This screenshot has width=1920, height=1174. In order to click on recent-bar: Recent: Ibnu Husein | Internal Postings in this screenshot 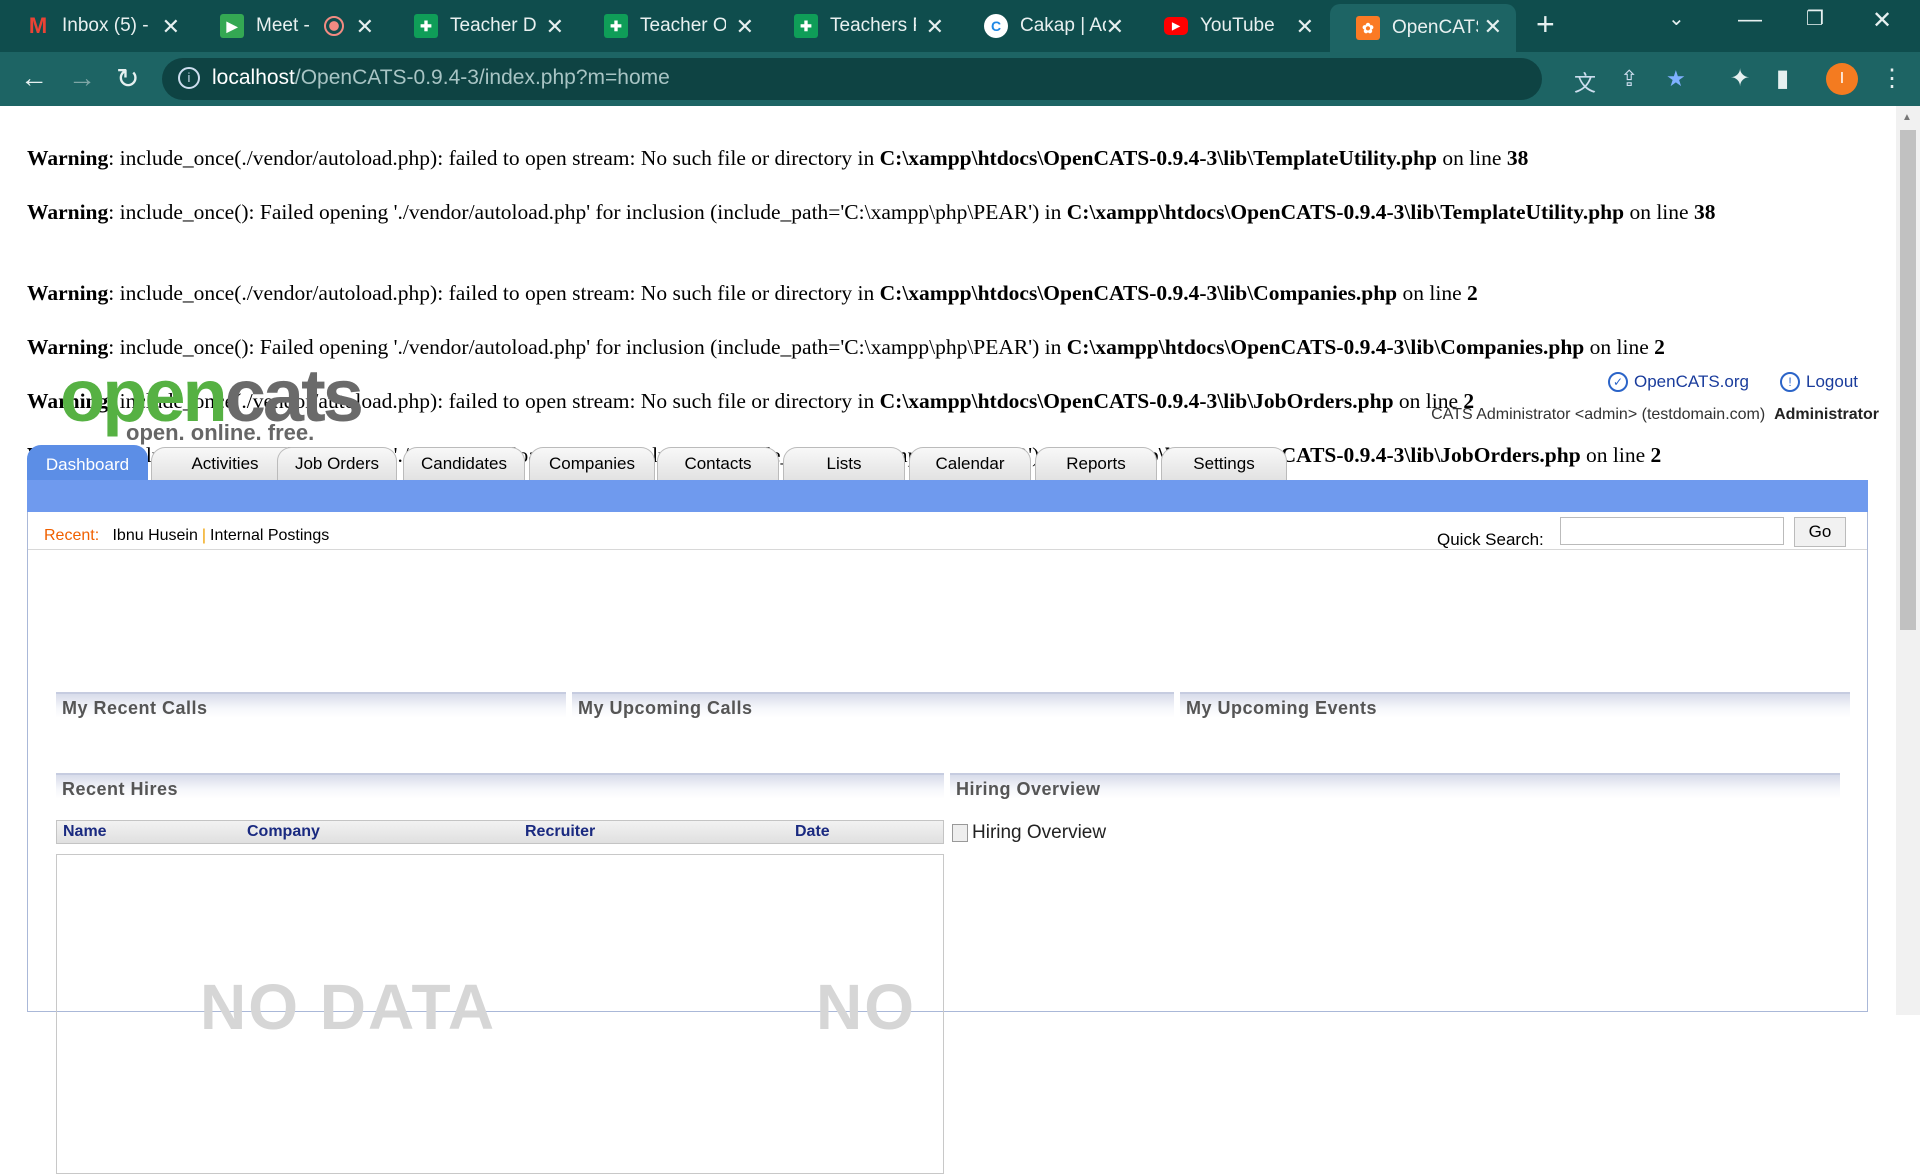, I will do `click(187, 535)`.